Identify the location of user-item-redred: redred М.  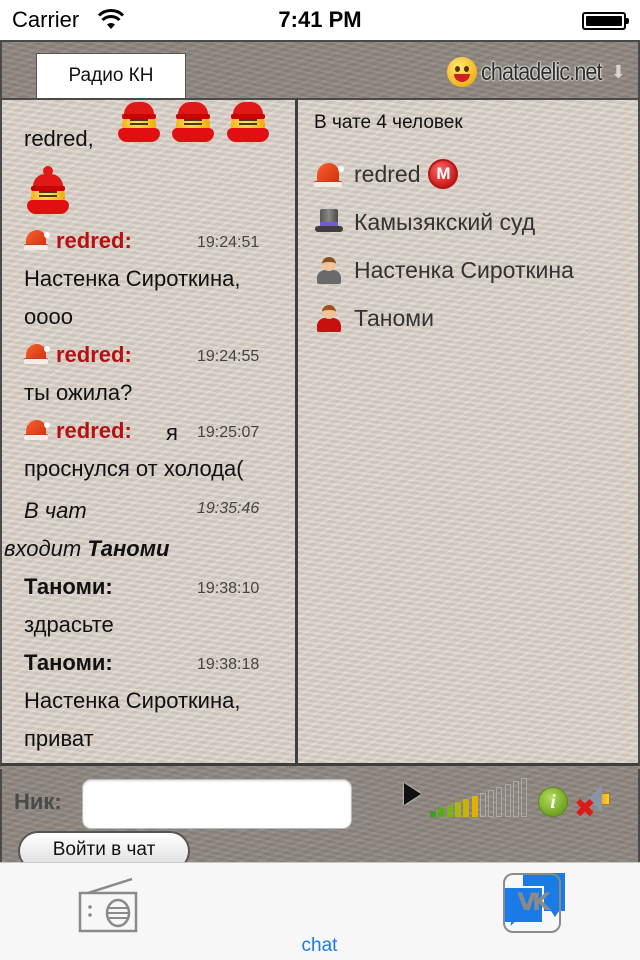
(386, 174).